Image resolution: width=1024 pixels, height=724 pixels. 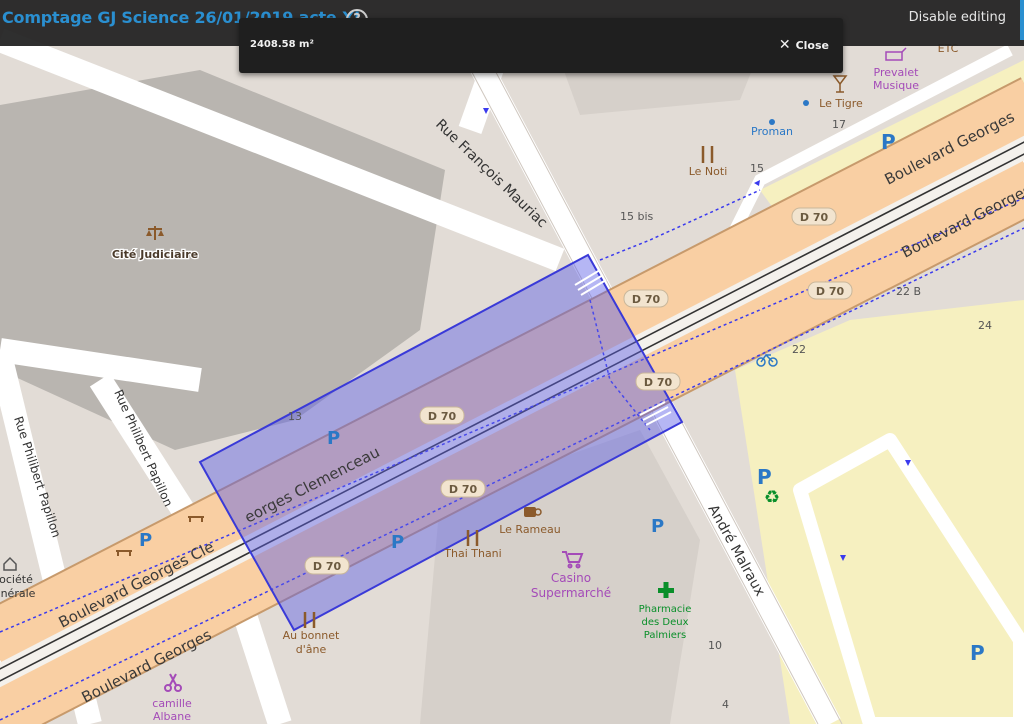 I want to click on close-label: Close, so click(x=812, y=45).